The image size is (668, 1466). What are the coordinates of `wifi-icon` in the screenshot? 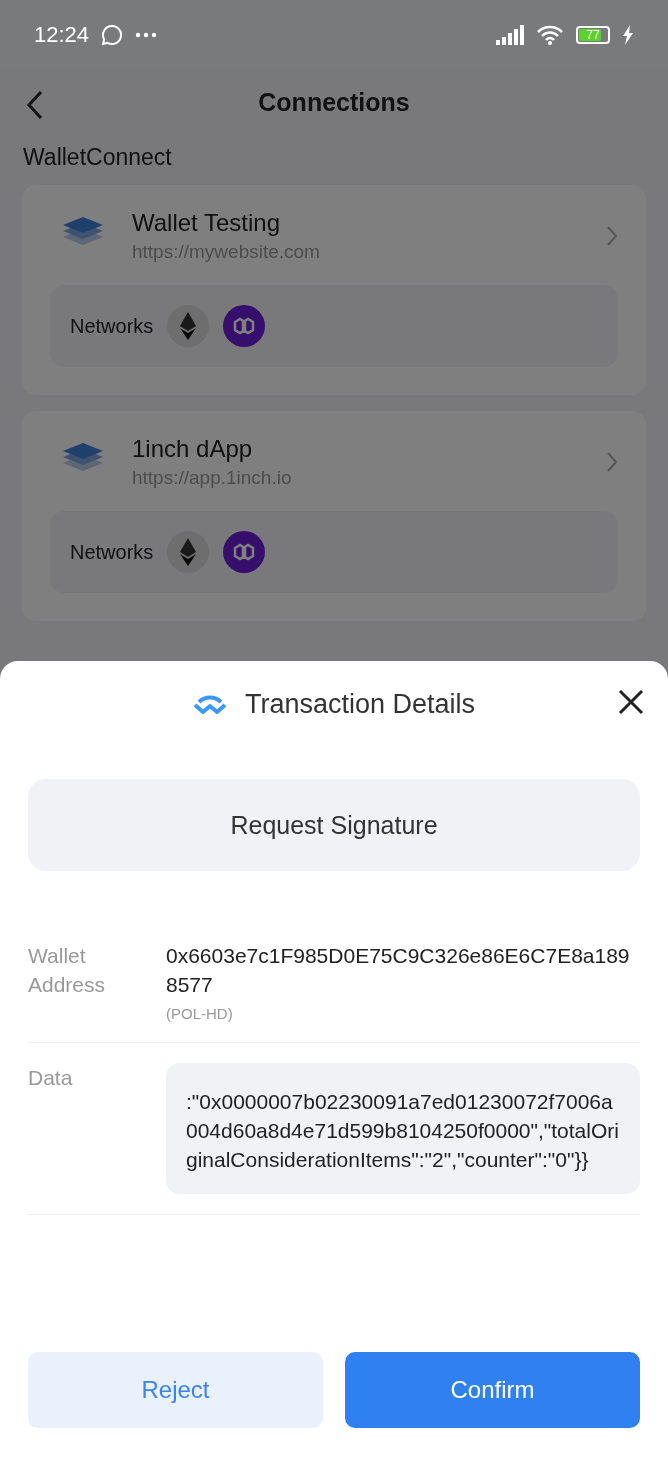 It's located at (550, 35).